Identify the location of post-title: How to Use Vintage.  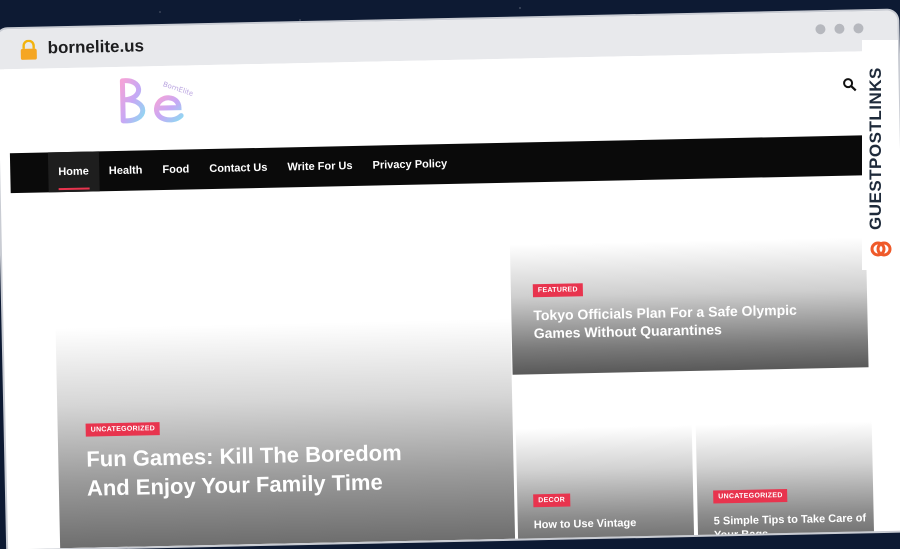
(609, 523).